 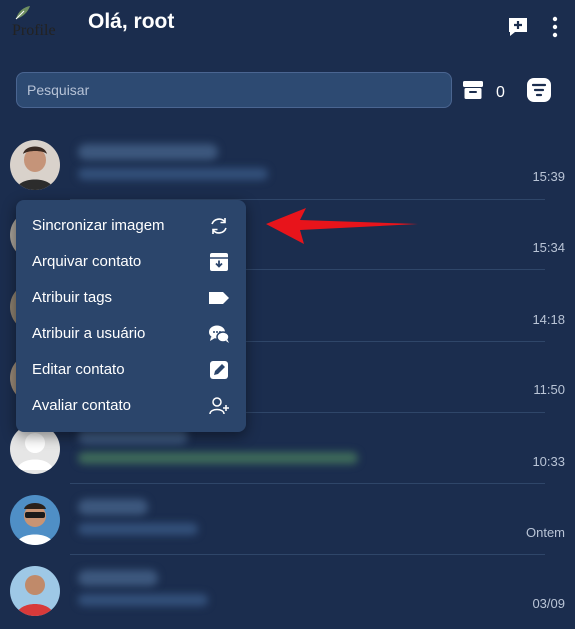 I want to click on menu-item-archive-contact: Arquivar contato, so click(x=131, y=262).